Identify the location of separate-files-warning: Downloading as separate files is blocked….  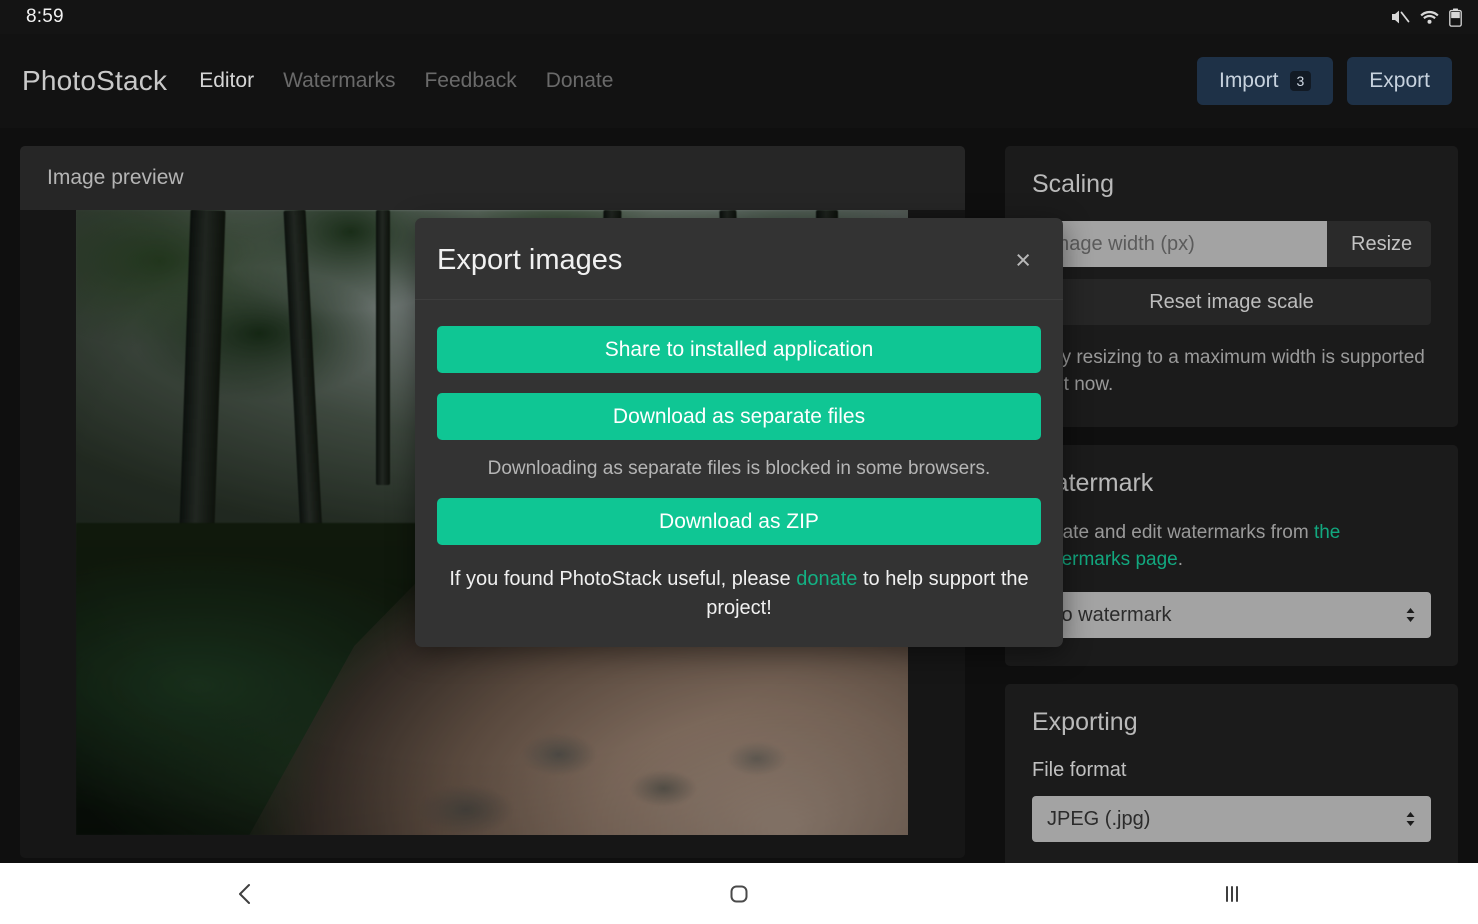
(739, 468).